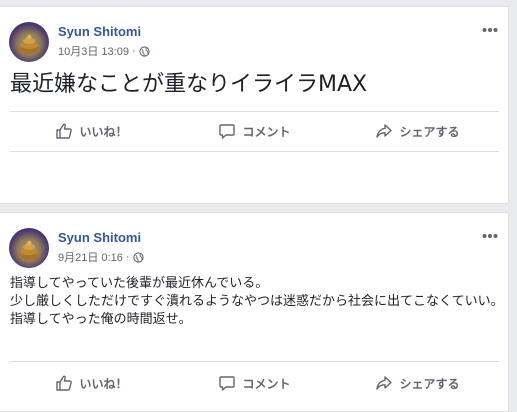 The height and width of the screenshot is (412, 517). I want to click on post-text: 最近嫌なことが重なりイライラMAX, so click(189, 84).